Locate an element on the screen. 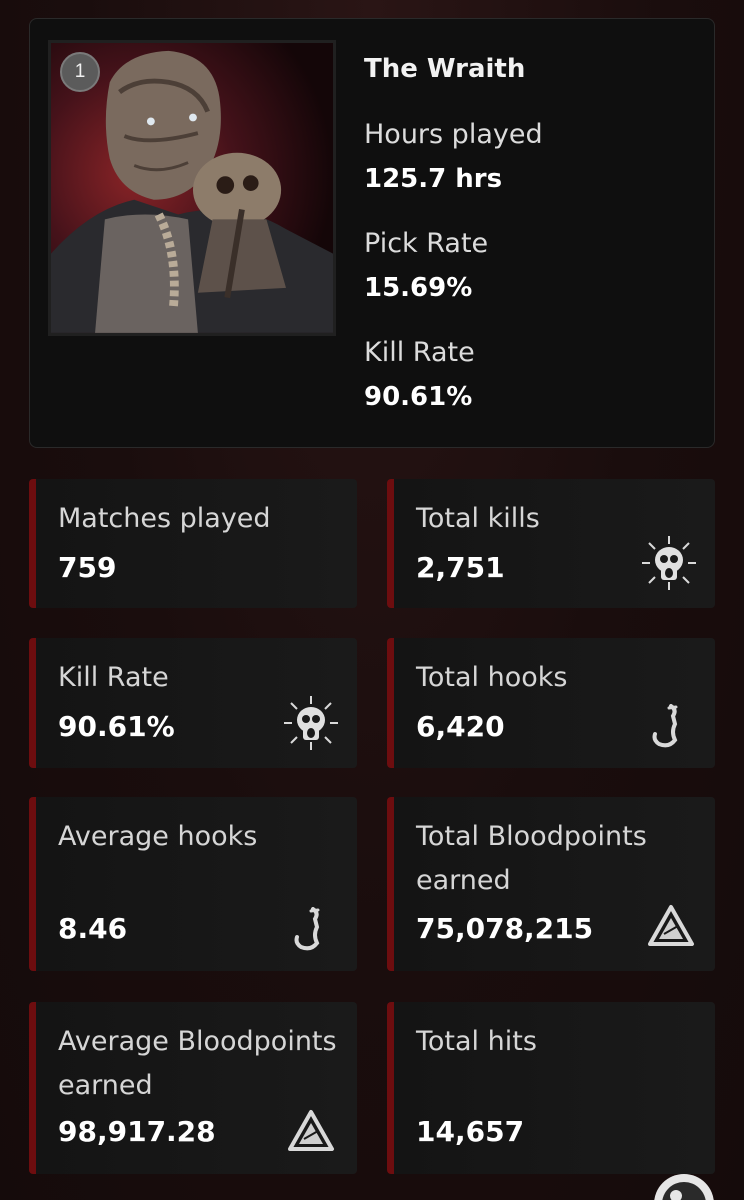  stat-value: 98,917.28 is located at coordinates (137, 1131).